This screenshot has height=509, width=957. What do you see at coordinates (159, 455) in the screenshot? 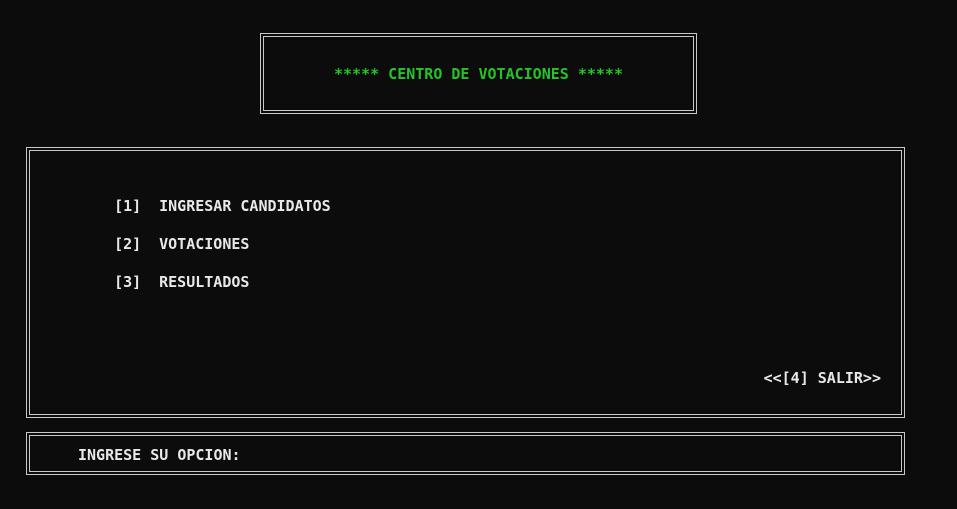
I see `prompt-label: INGRESE SU OPCION:` at bounding box center [159, 455].